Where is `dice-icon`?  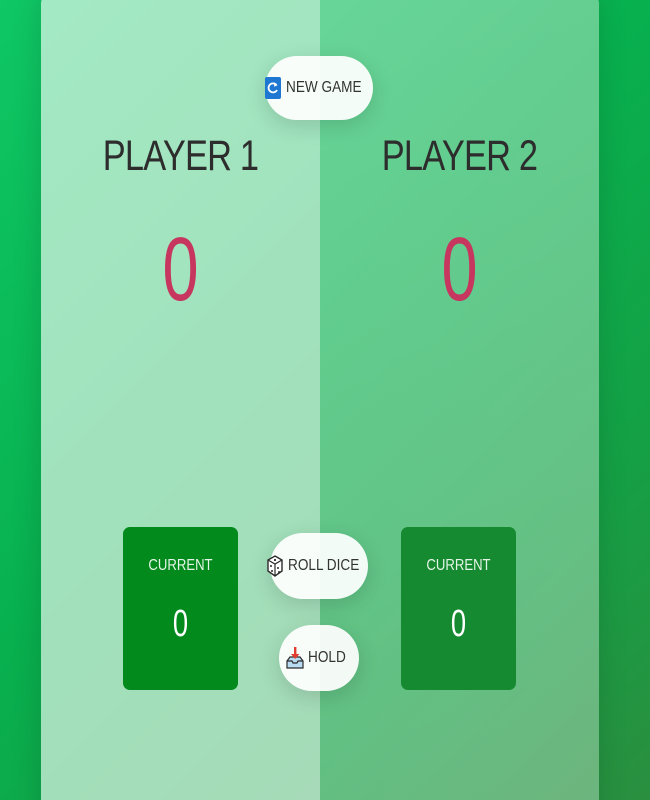 dice-icon is located at coordinates (275, 566).